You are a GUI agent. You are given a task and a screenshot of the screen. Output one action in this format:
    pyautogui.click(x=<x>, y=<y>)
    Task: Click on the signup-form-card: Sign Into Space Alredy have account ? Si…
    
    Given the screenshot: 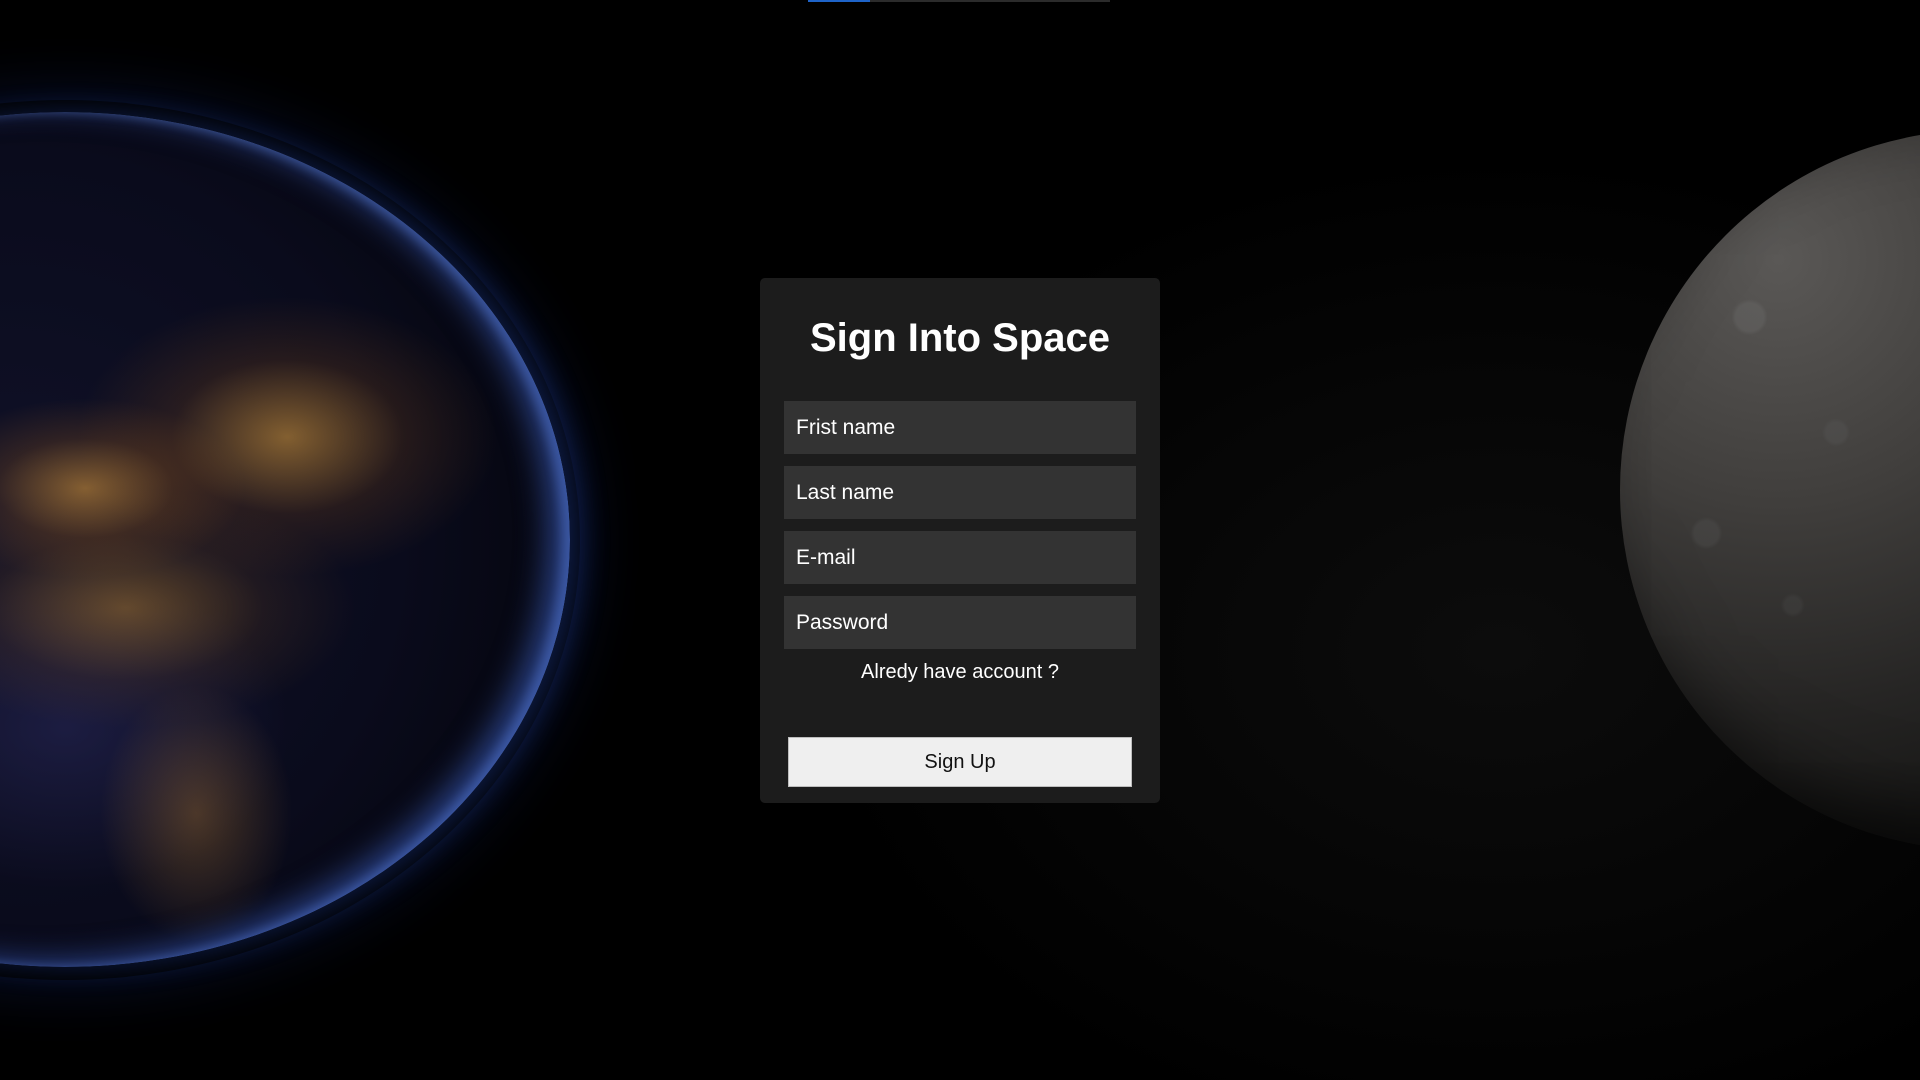 What is the action you would take?
    pyautogui.click(x=960, y=540)
    